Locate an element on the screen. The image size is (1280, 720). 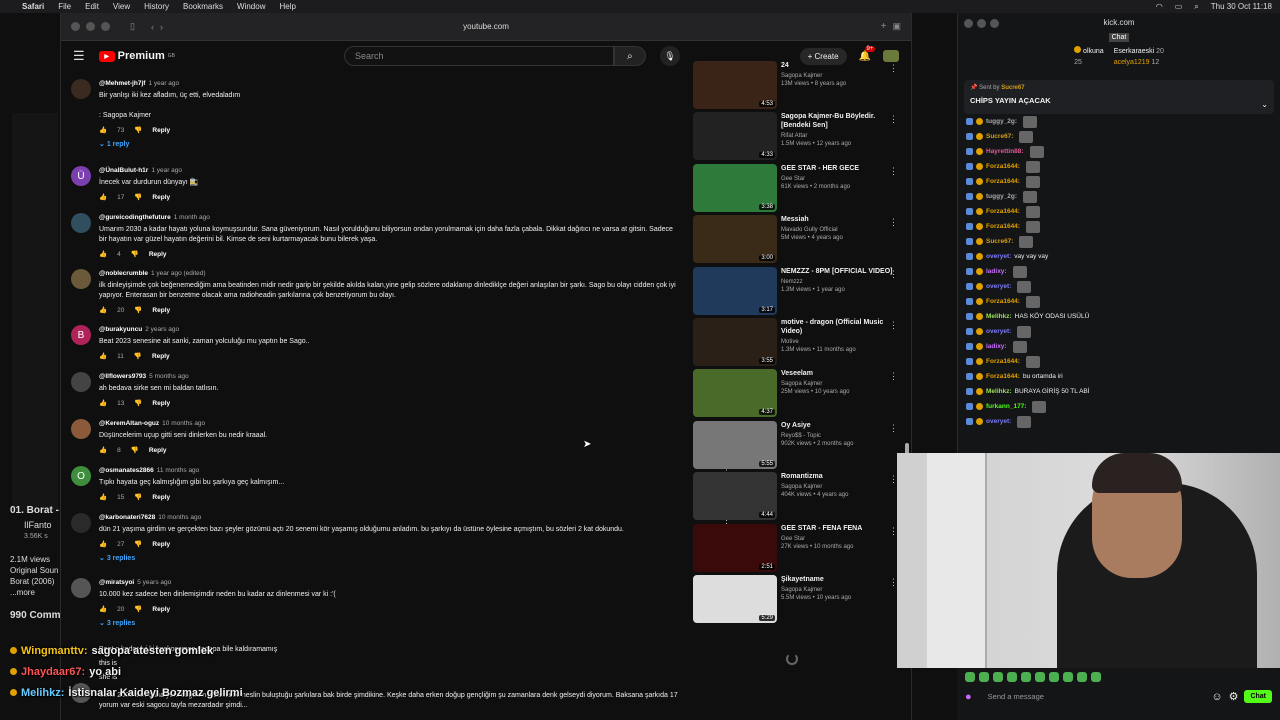
video-title: motive - dragon (Official Music Video) is located at coordinates (839, 327).